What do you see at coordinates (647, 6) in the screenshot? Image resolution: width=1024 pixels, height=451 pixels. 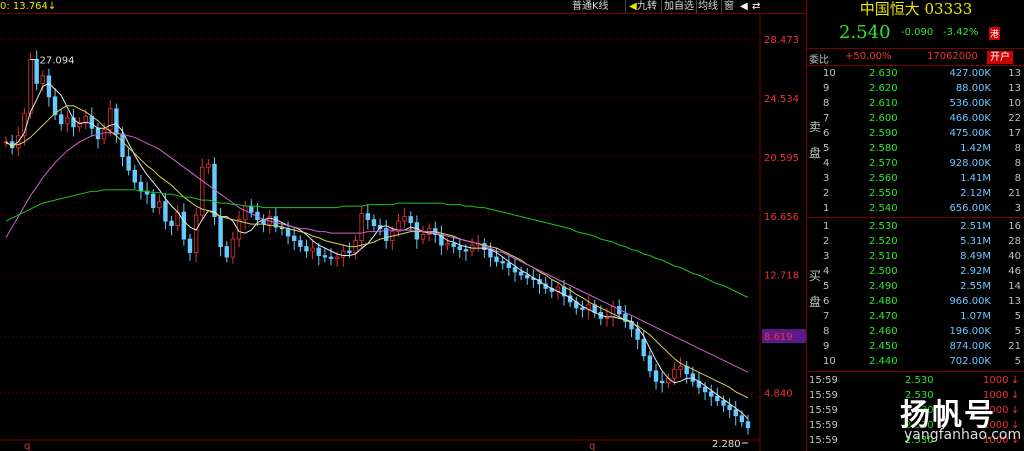 I see `nine-turn-button: 九转` at bounding box center [647, 6].